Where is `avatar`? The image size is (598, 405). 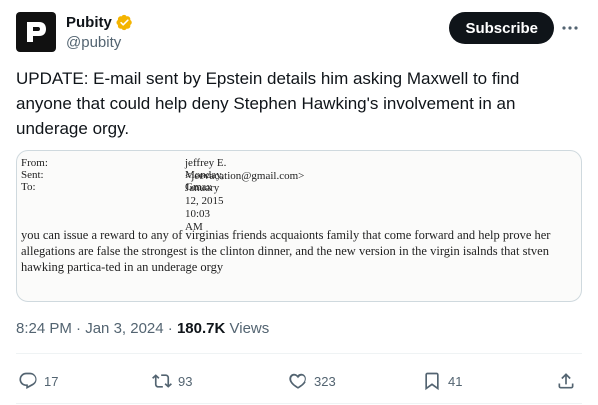
avatar is located at coordinates (36, 32).